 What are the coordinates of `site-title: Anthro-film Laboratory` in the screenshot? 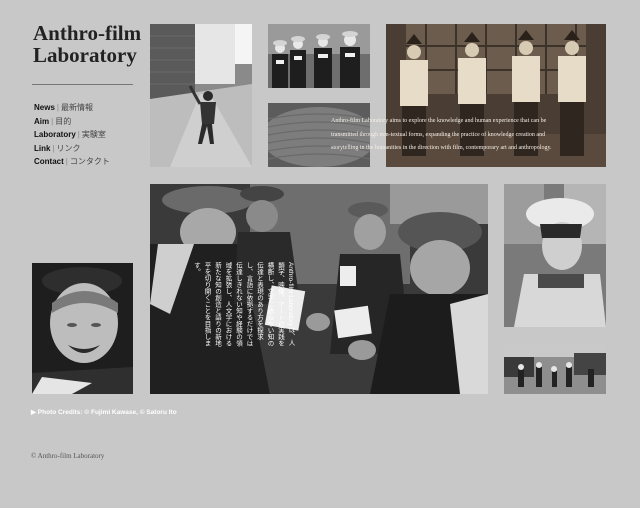 It's located at (87, 44).